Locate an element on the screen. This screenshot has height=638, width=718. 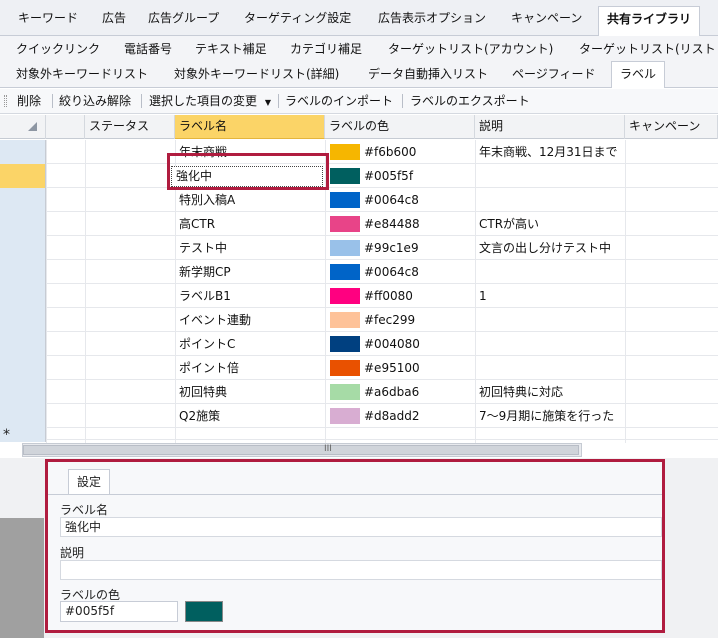
tab-category-supplement: カテゴリ補足 is located at coordinates (326, 49).